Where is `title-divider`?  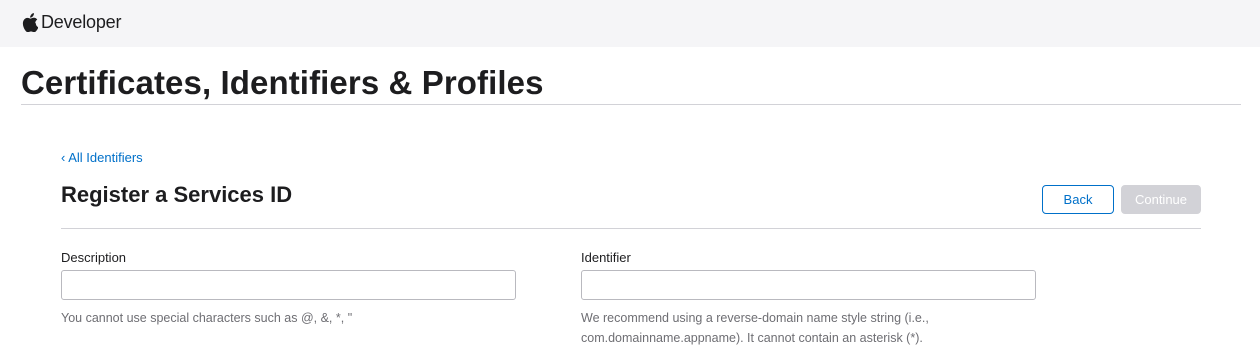
title-divider is located at coordinates (631, 104).